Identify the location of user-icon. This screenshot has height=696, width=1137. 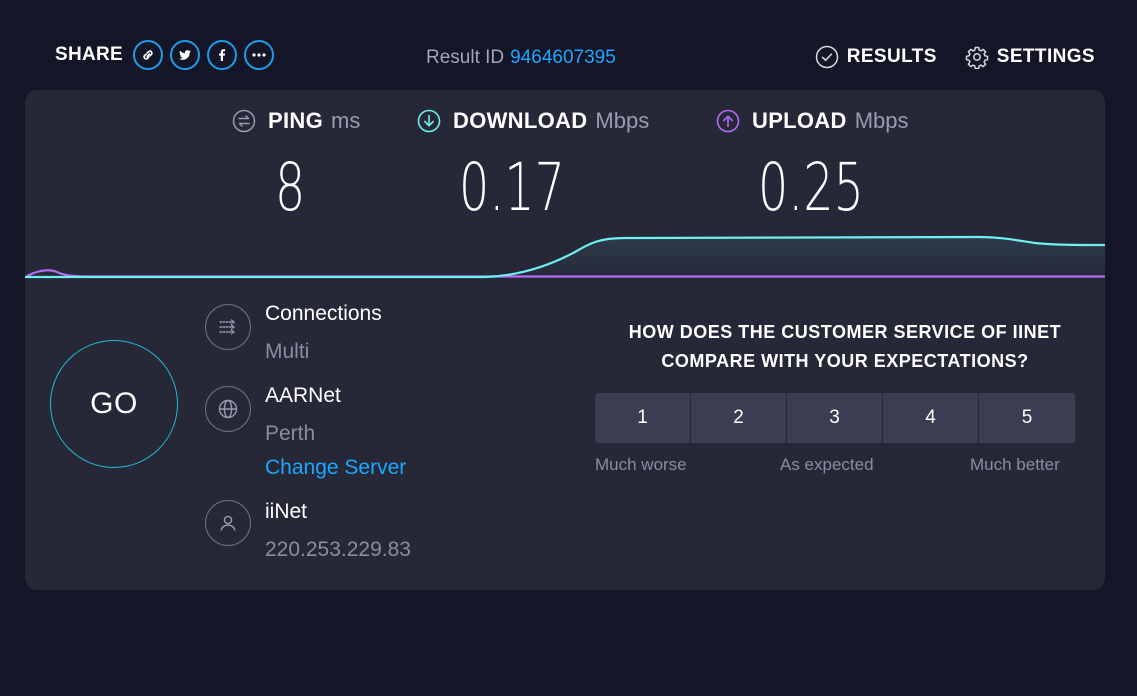
(228, 523).